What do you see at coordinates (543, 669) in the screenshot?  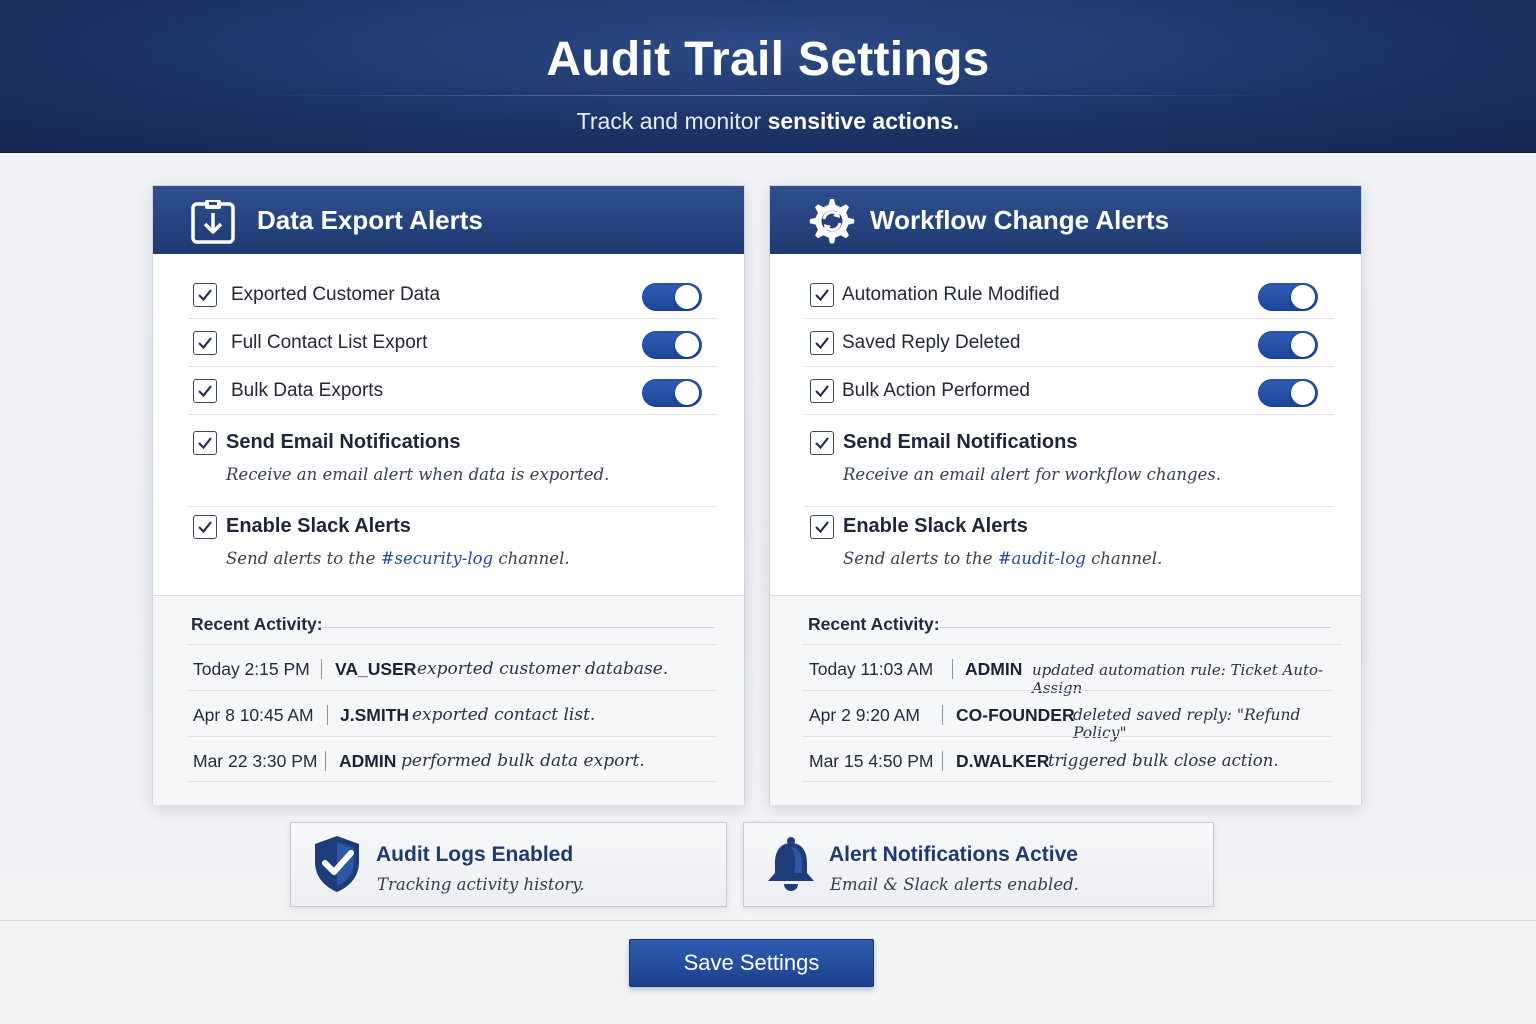 I see `activity-action: exported customer database.` at bounding box center [543, 669].